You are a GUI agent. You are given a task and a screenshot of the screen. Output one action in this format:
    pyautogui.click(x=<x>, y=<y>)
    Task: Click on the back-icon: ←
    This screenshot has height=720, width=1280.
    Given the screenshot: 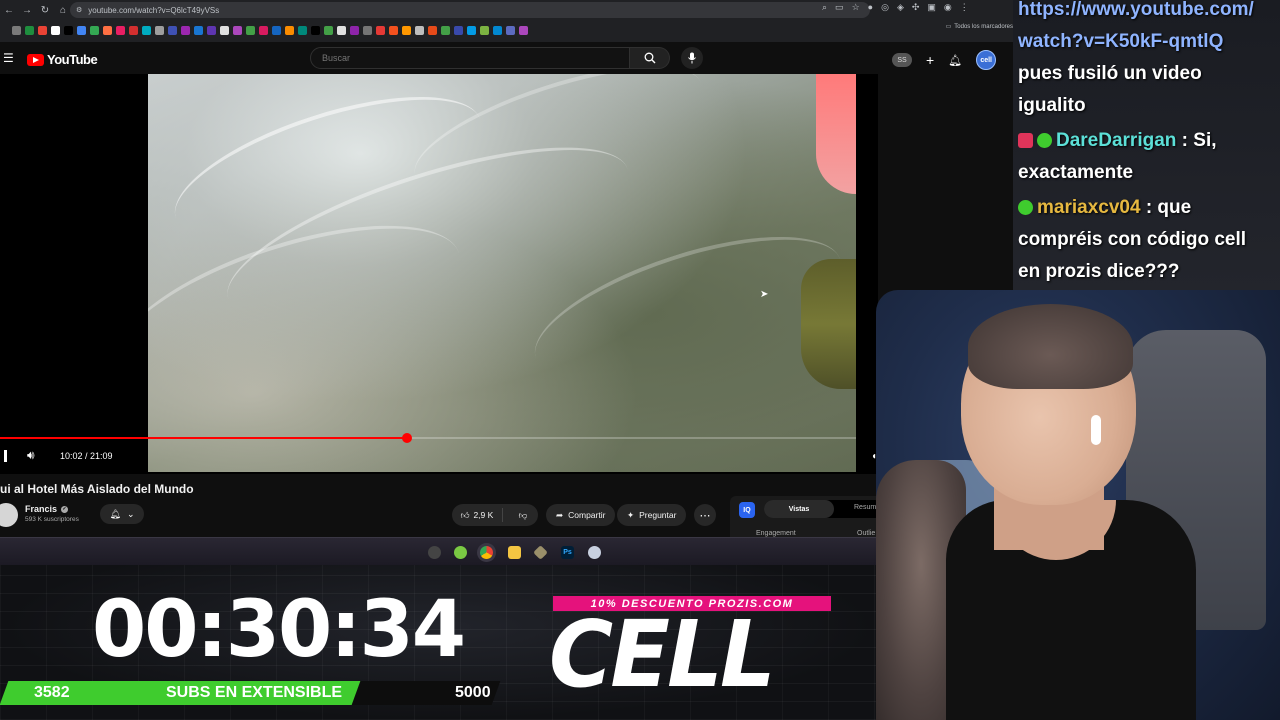 What is the action you would take?
    pyautogui.click(x=9, y=10)
    